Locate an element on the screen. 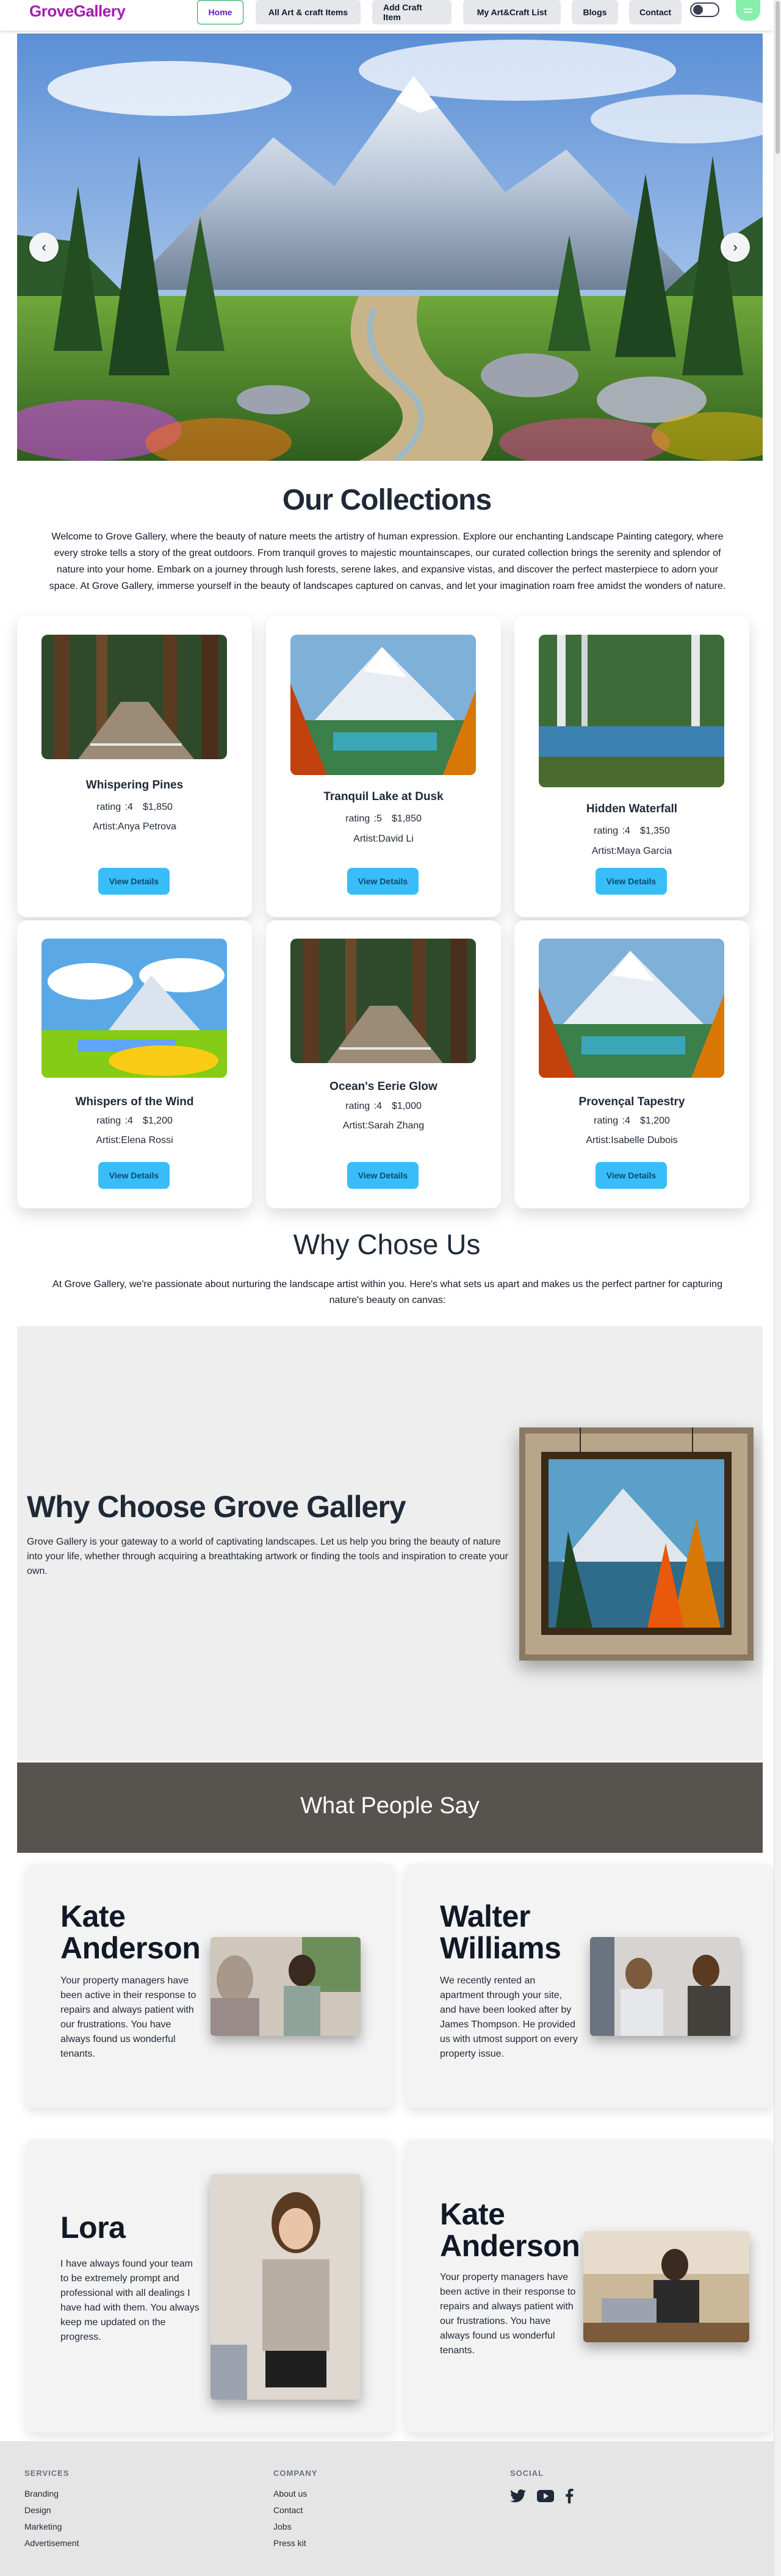 Image resolution: width=781 pixels, height=2576 pixels. testimonials-title: What People Say is located at coordinates (390, 1806).